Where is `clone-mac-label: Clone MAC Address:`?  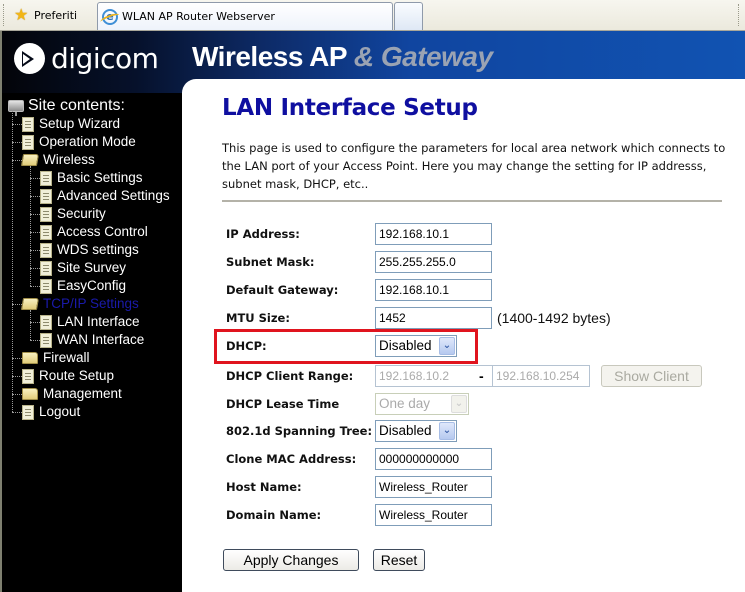
clone-mac-label: Clone MAC Address: is located at coordinates (291, 459).